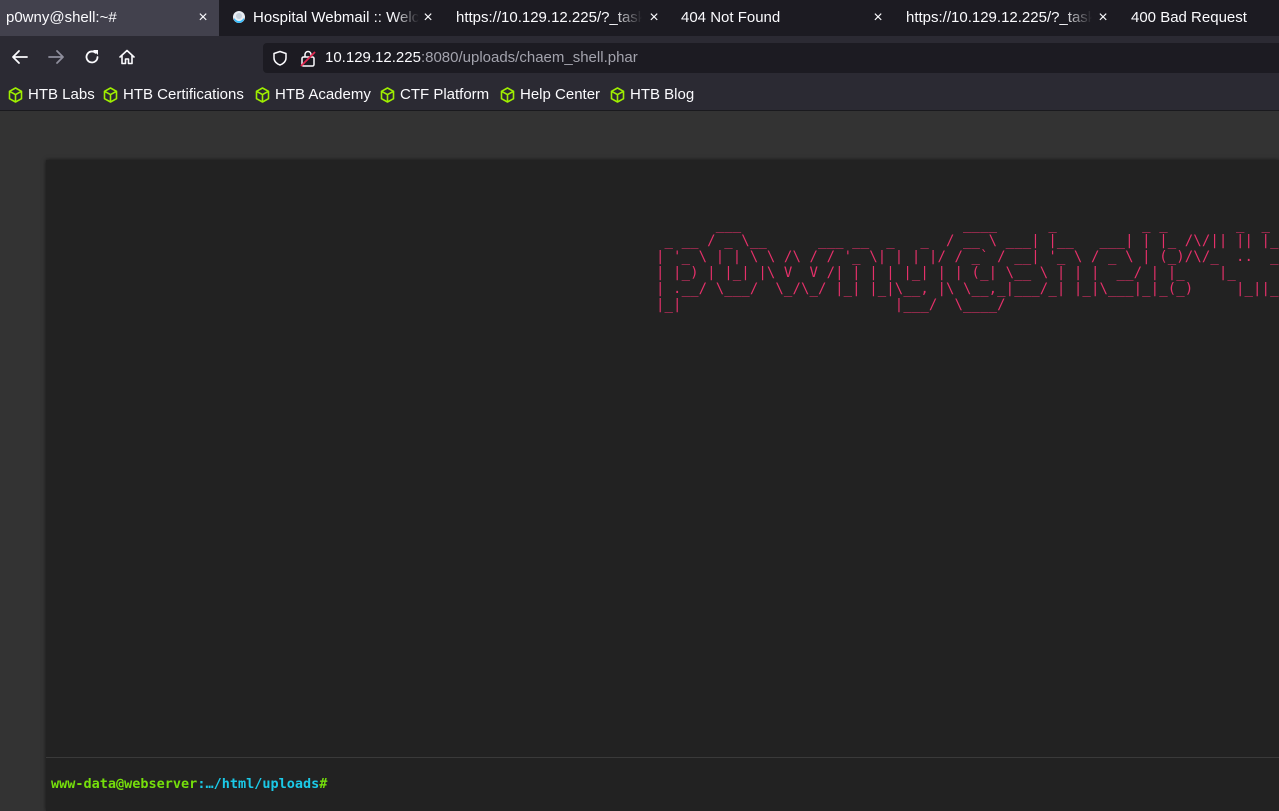 The width and height of the screenshot is (1279, 811). I want to click on url-host: 10.129.12.225, so click(373, 57).